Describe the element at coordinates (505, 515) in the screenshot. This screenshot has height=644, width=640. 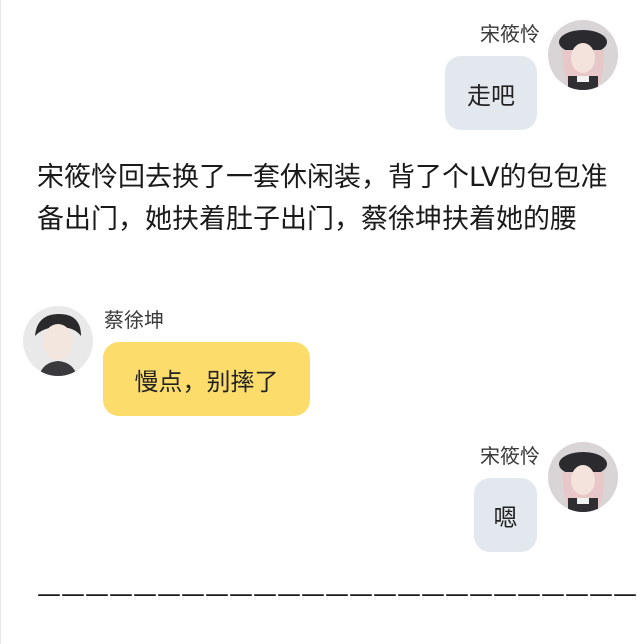
I see `message-bubble: 嗯` at that location.